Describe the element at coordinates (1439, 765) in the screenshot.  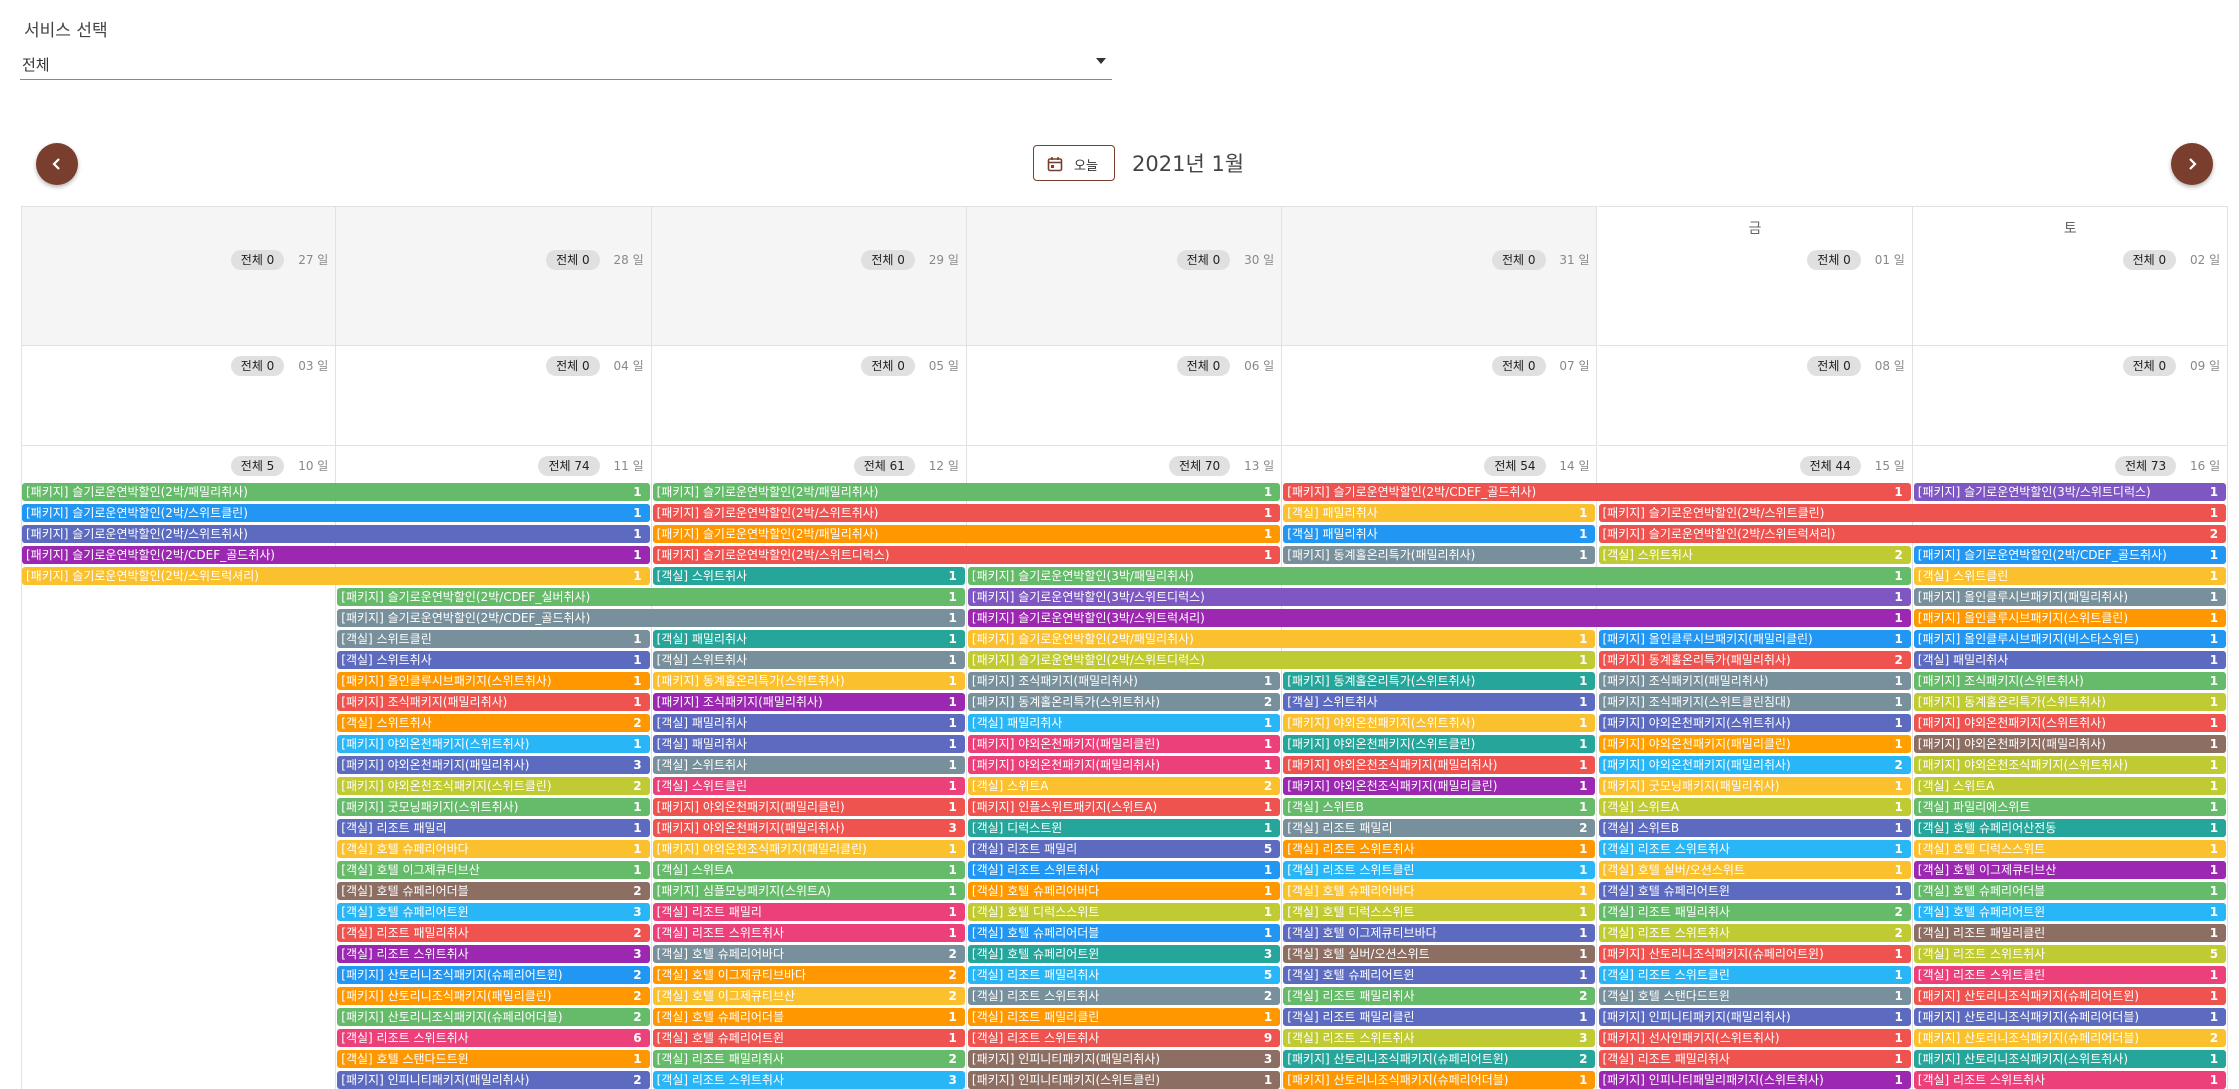
I see `reservation-event: [패키지] 야외온천조식패키지(패밀리취사) 1` at that location.